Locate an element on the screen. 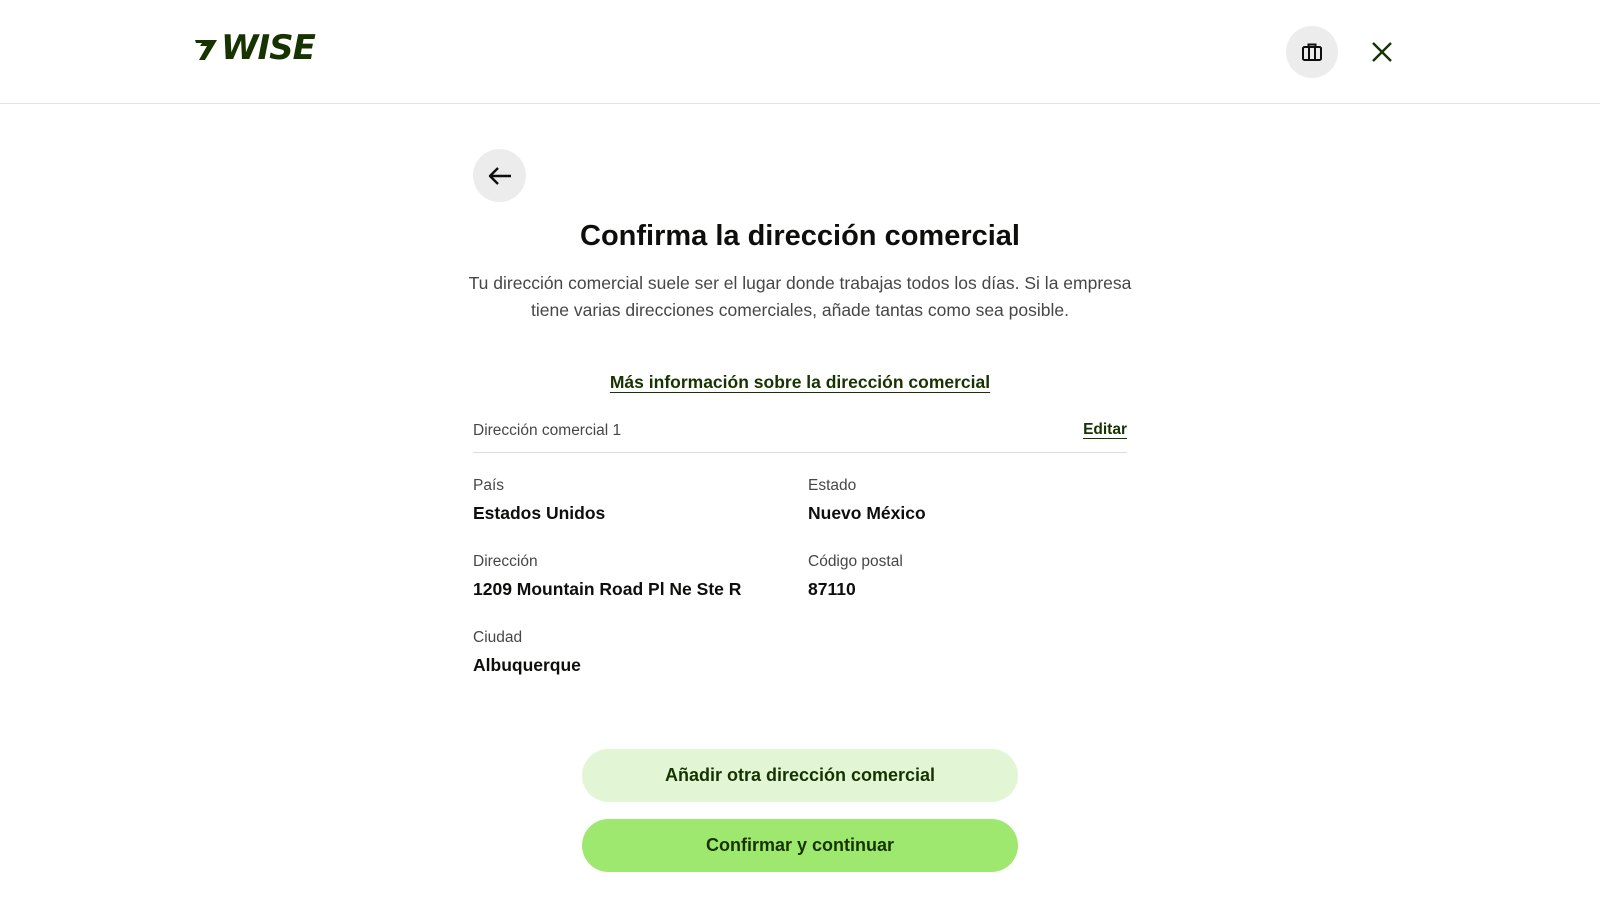 The width and height of the screenshot is (1600, 909). field-label: País is located at coordinates (489, 485).